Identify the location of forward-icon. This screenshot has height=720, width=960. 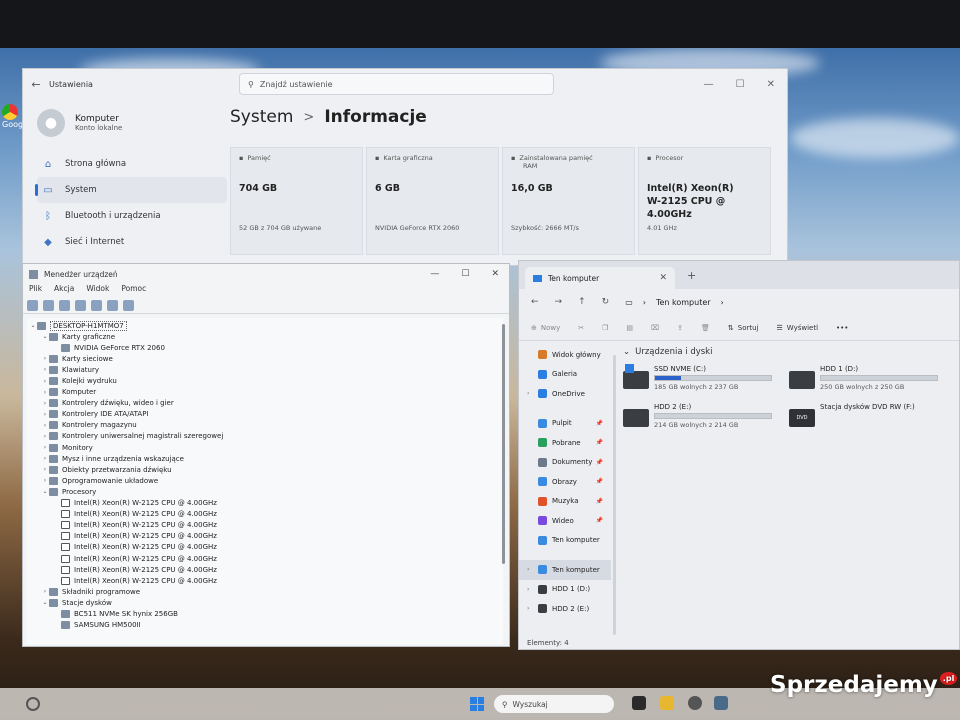
(48, 305).